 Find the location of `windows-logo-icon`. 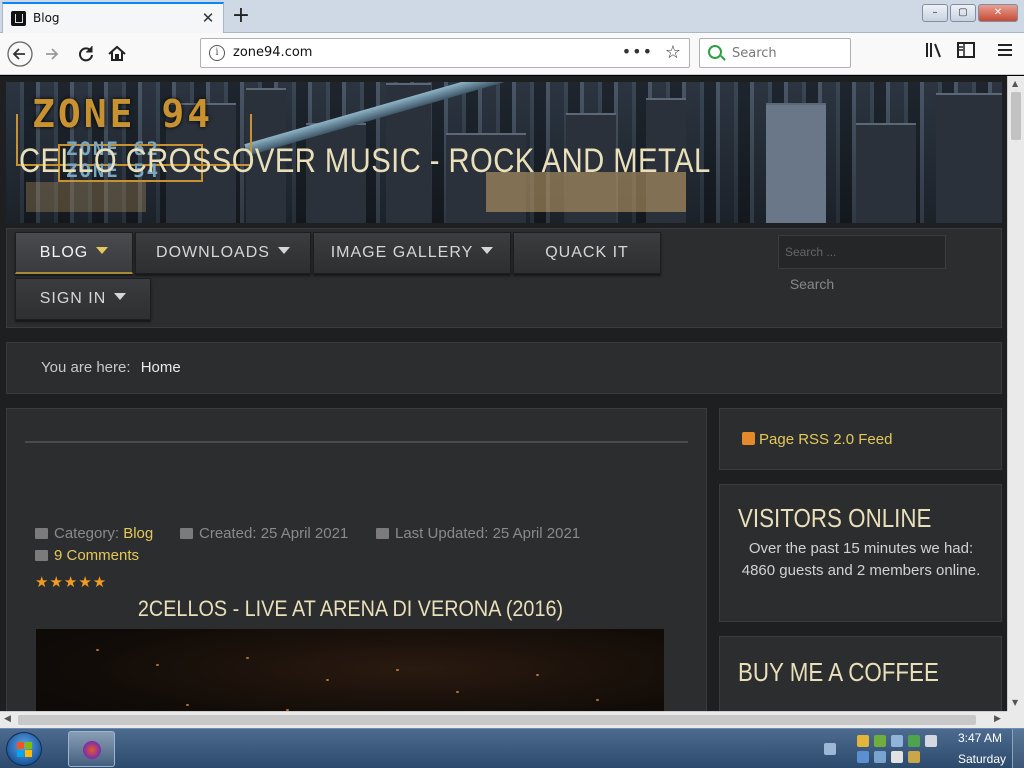

windows-logo-icon is located at coordinates (25, 750).